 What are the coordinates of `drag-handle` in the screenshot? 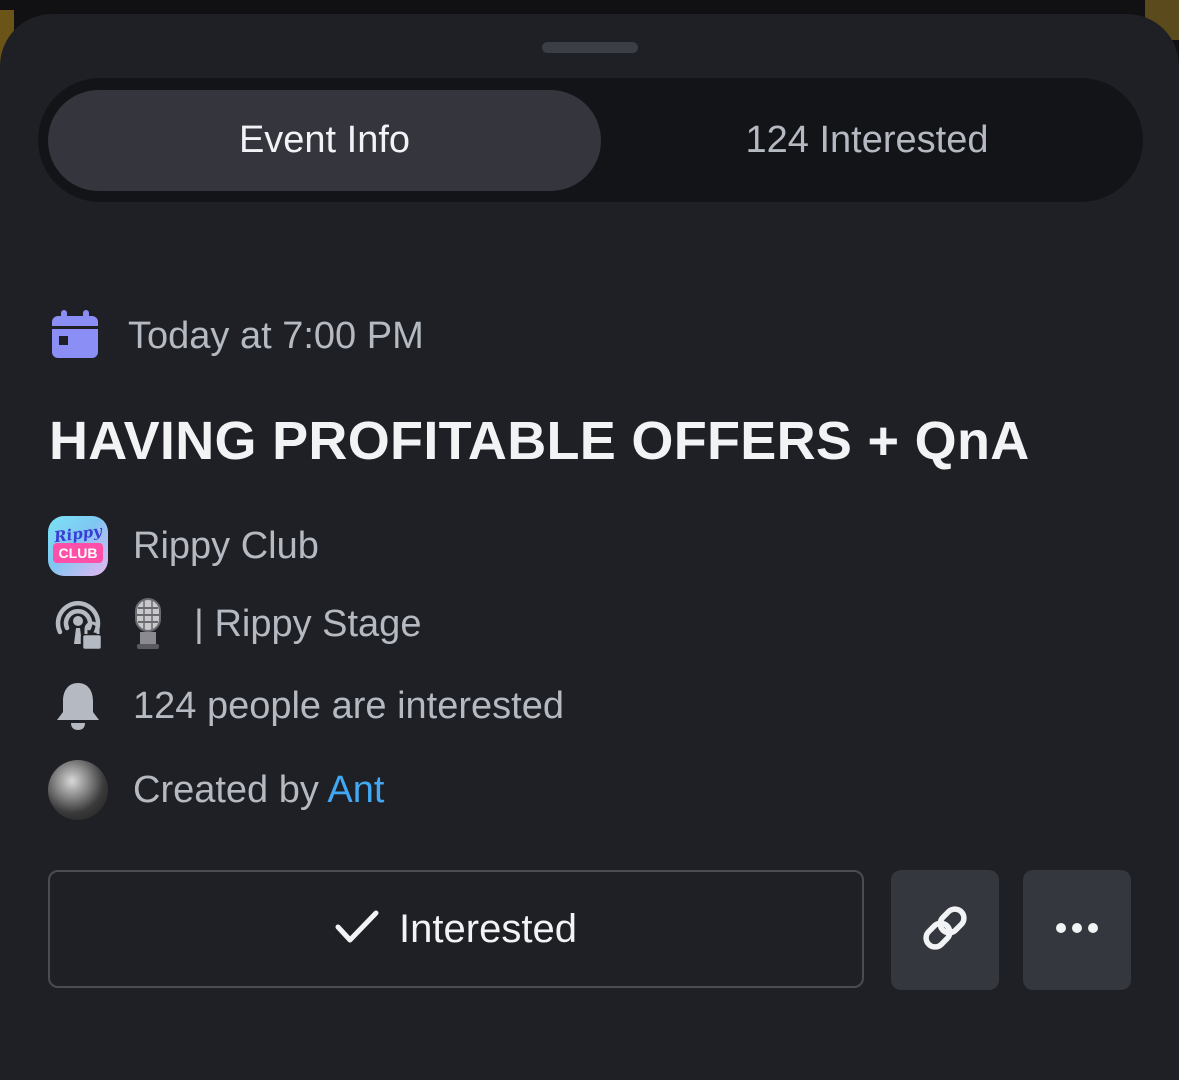 It's located at (590, 47).